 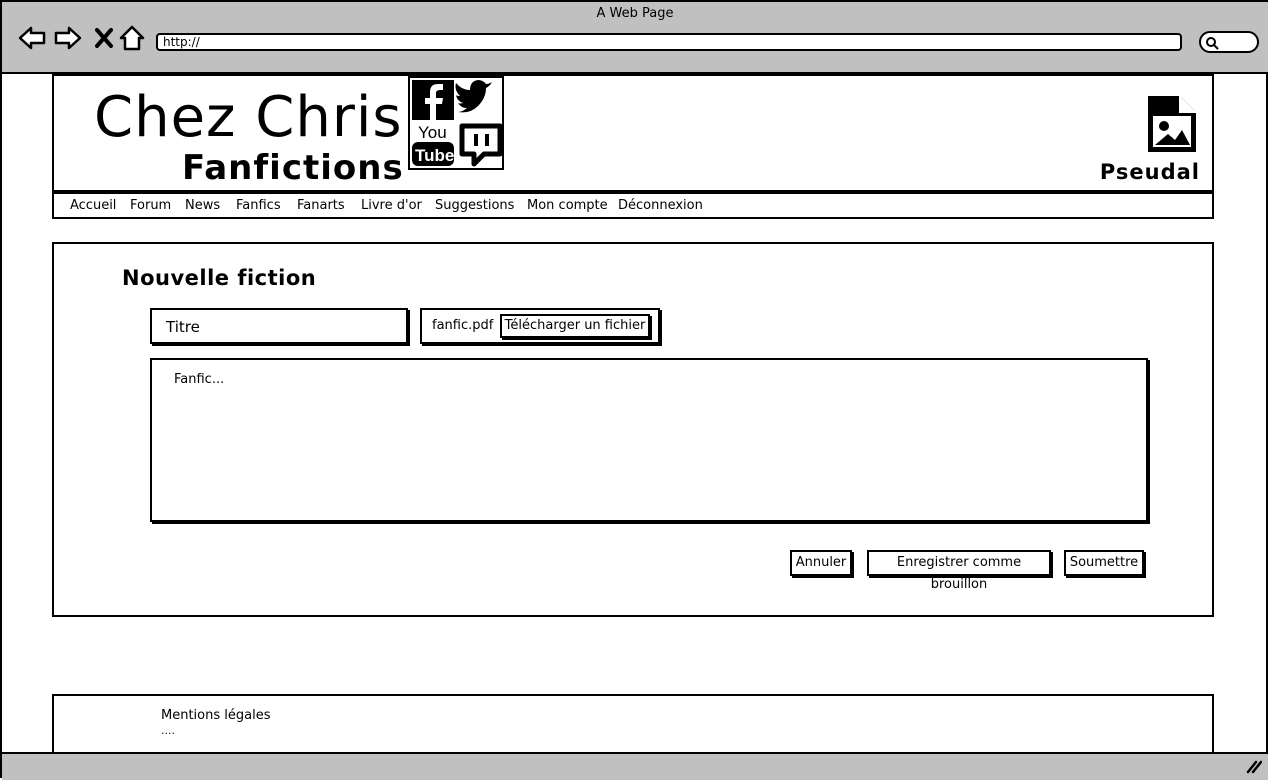 I want to click on upload-file-button: Télécharger un fichier, so click(x=575, y=326).